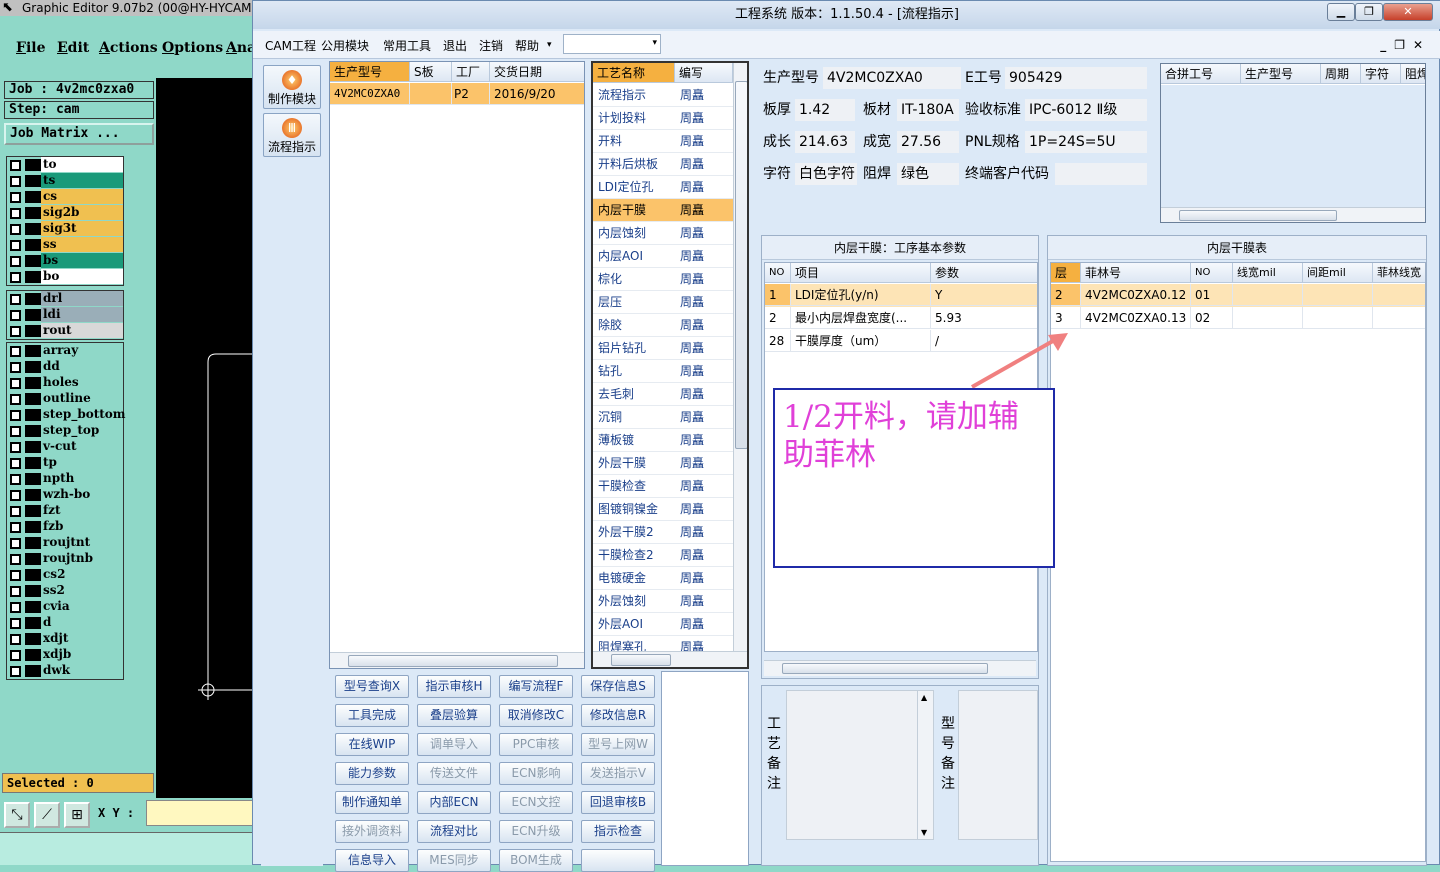 This screenshot has width=1440, height=872. Describe the element at coordinates (612, 44) in the screenshot. I see `menu-combobox: ▾` at that location.